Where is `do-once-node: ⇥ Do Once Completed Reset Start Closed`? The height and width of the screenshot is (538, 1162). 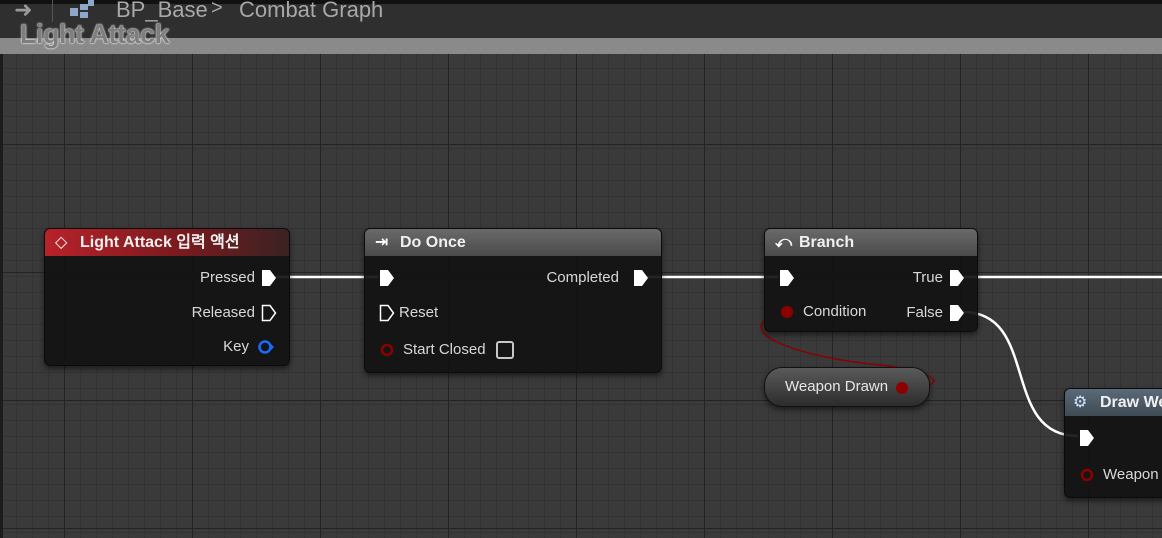 do-once-node: ⇥ Do Once Completed Reset Start Closed is located at coordinates (513, 300).